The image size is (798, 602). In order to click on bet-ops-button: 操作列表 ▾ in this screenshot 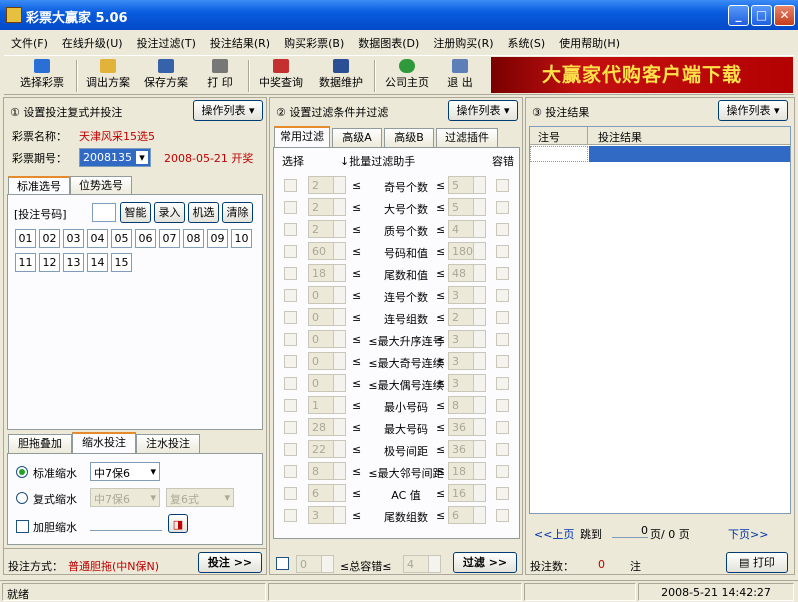, I will do `click(228, 110)`.